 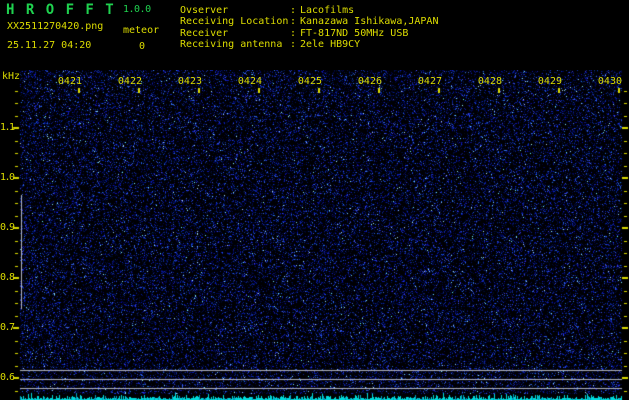 I want to click on info-row-receiver: Receiver: FT-817ND 50MHz USB, so click(x=309, y=33).